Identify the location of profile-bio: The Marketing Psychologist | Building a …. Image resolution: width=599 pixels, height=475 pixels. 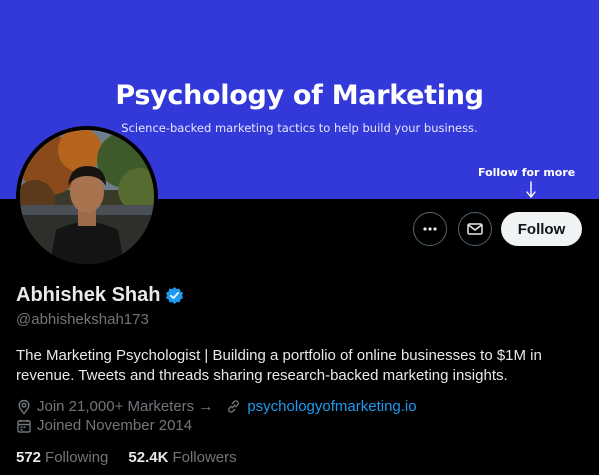
(279, 365).